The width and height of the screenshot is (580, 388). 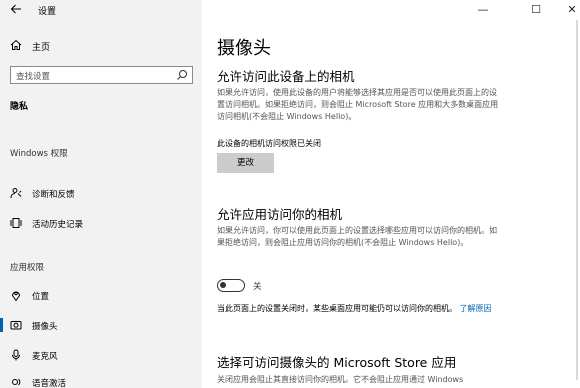 I want to click on section-heading-app-access: 允许应用访问你的相机, so click(x=280, y=214).